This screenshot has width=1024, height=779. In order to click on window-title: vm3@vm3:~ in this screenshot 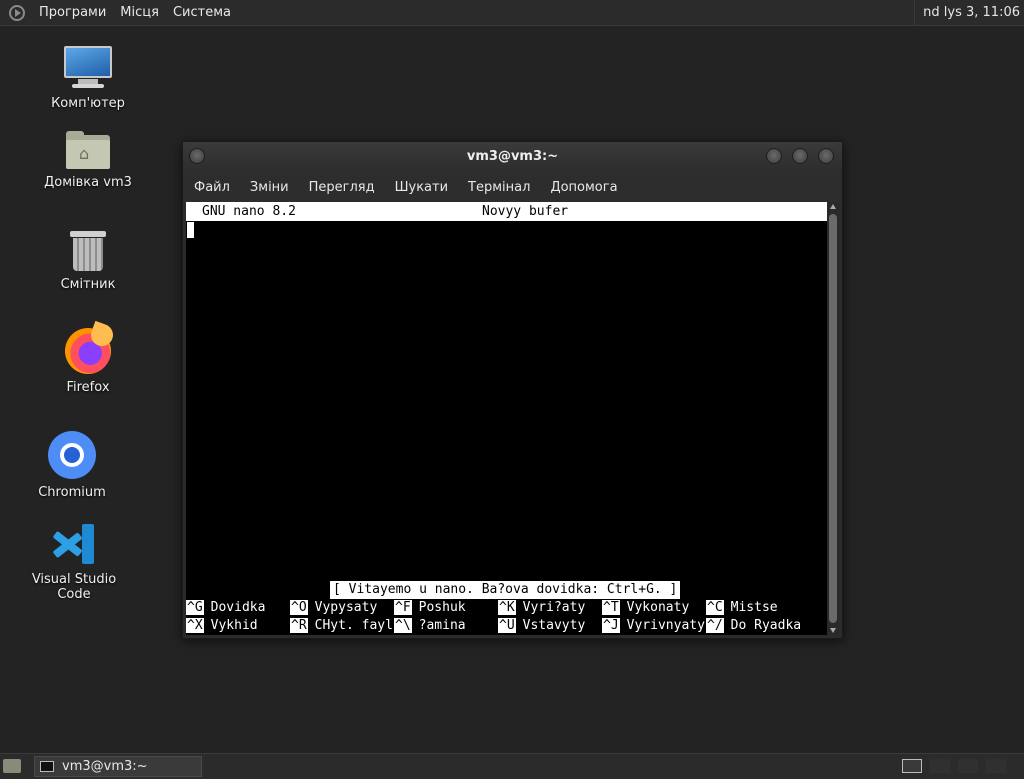, I will do `click(512, 156)`.